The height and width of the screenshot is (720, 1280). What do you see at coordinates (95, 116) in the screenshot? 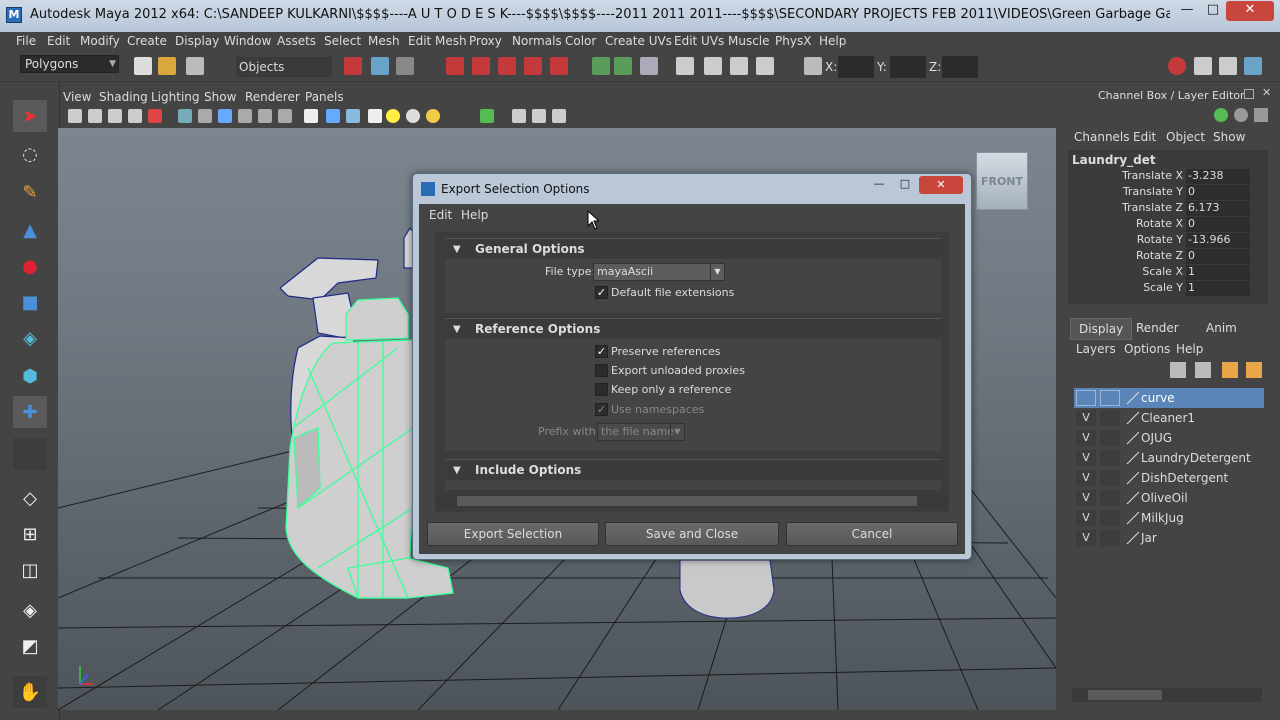
I see `camera-attributes-icon` at bounding box center [95, 116].